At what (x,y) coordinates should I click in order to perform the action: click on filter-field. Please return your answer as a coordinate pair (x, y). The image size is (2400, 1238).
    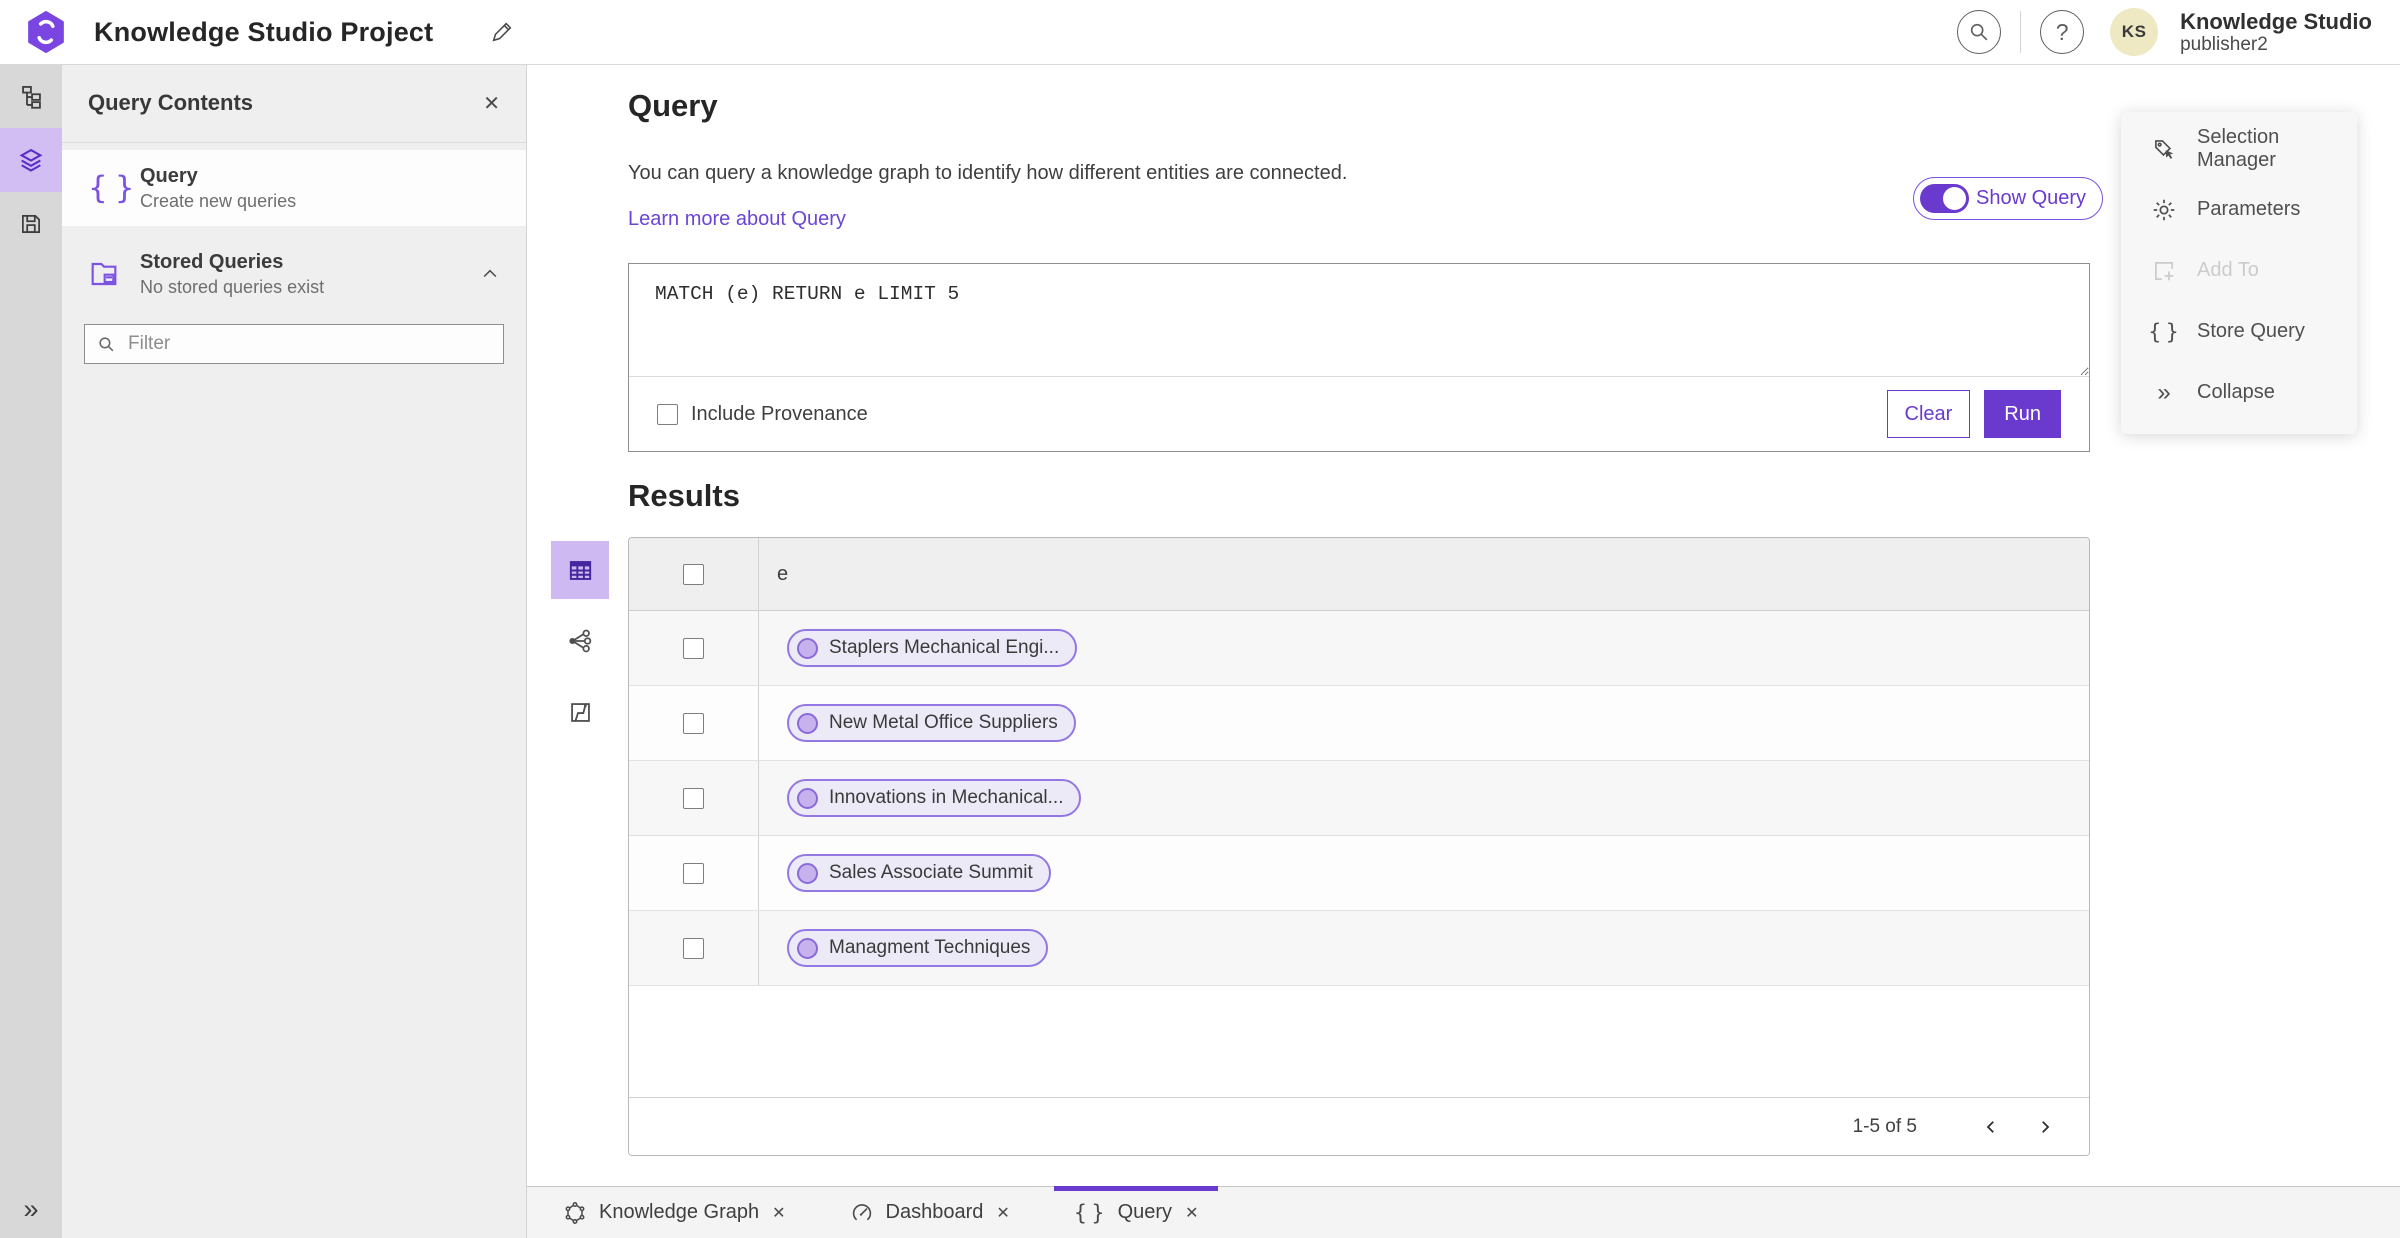
    Looking at the image, I should click on (294, 344).